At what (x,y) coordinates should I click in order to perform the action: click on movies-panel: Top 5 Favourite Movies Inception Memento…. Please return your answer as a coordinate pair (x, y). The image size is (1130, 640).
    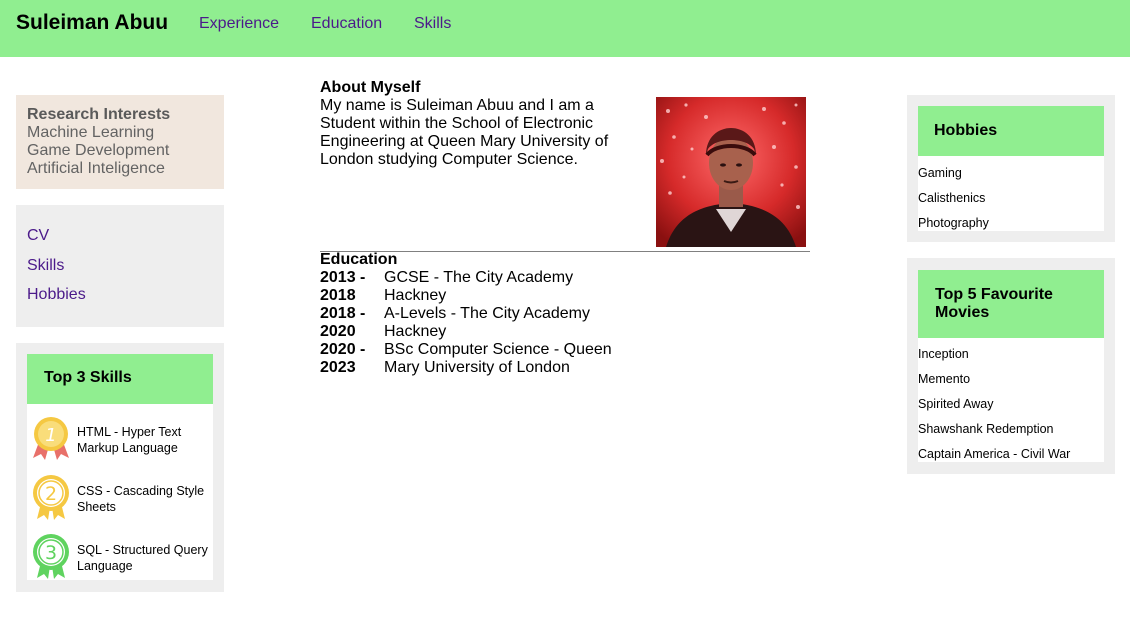
    Looking at the image, I should click on (1011, 366).